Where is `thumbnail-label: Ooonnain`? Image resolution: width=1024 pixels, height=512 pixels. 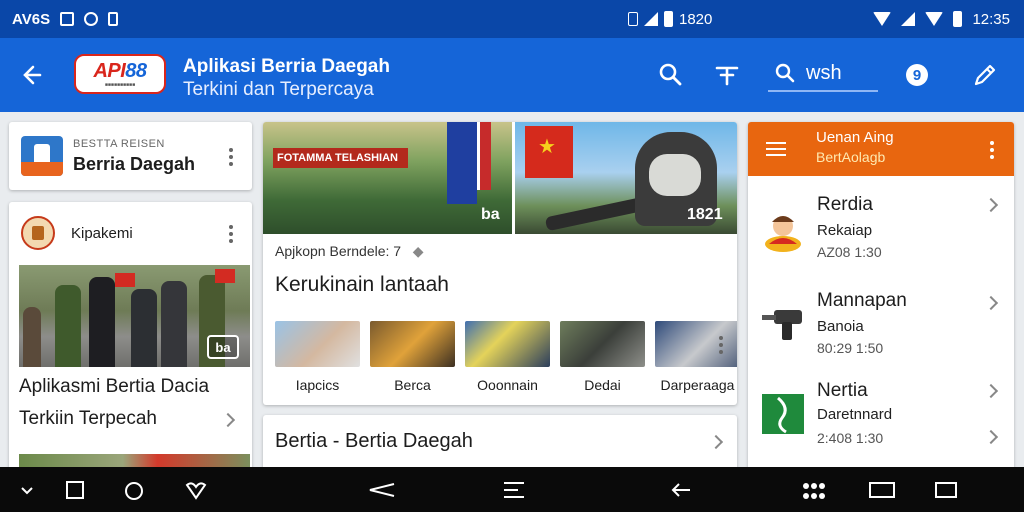
thumbnail-label: Ooonnain is located at coordinates (507, 385).